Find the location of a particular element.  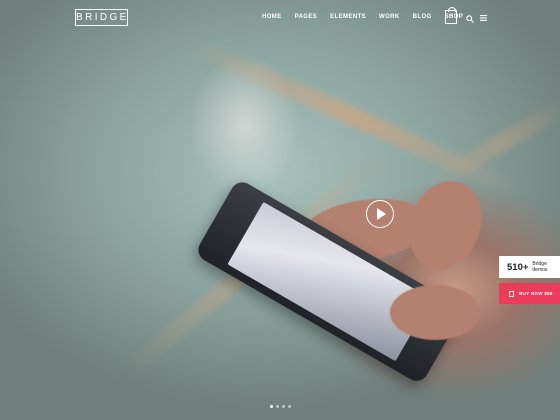

search-icon is located at coordinates (470, 19).